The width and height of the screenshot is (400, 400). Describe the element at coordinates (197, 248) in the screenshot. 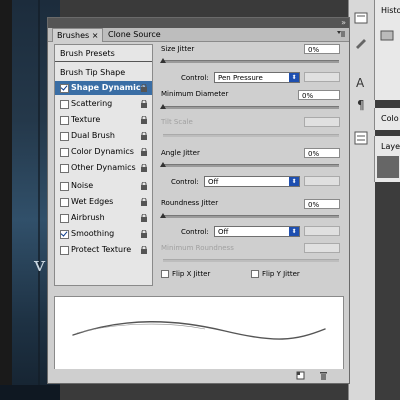

I see `minimum-roundness-label: Minimum Roundness` at that location.